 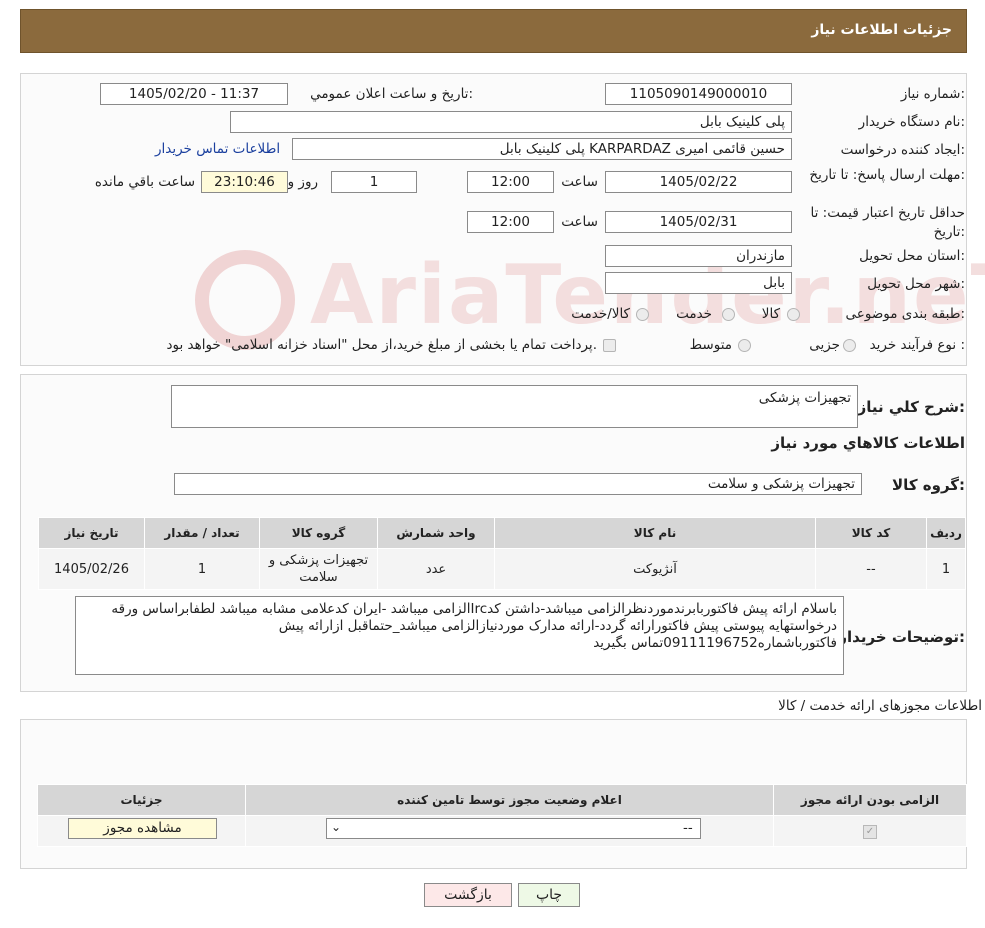 What do you see at coordinates (374, 182) in the screenshot?
I see `days-count-field: 1` at bounding box center [374, 182].